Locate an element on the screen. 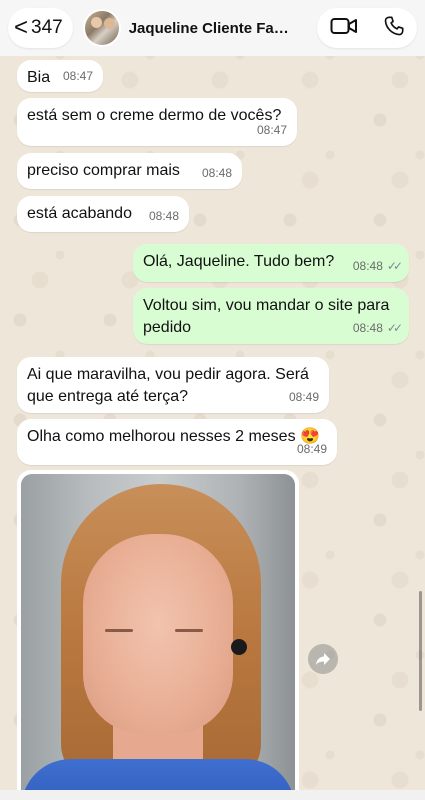 The image size is (425, 800). message-text: está sem o creme dermo de vocês? is located at coordinates (154, 115).